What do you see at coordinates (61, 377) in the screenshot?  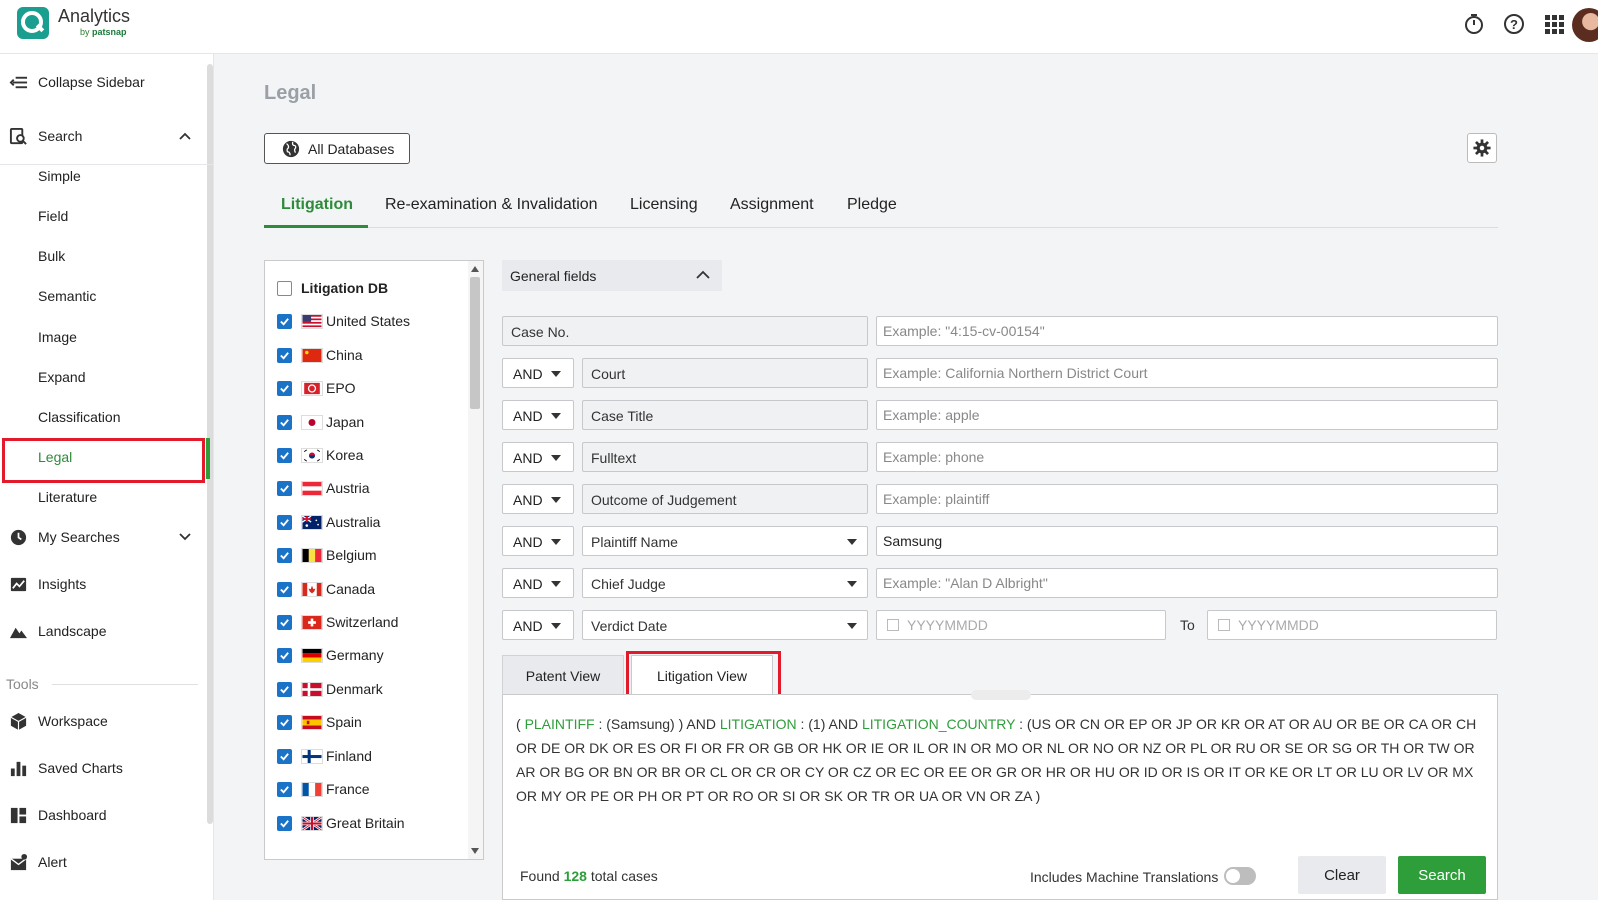 I see `sidebar-item-expand: Expand` at bounding box center [61, 377].